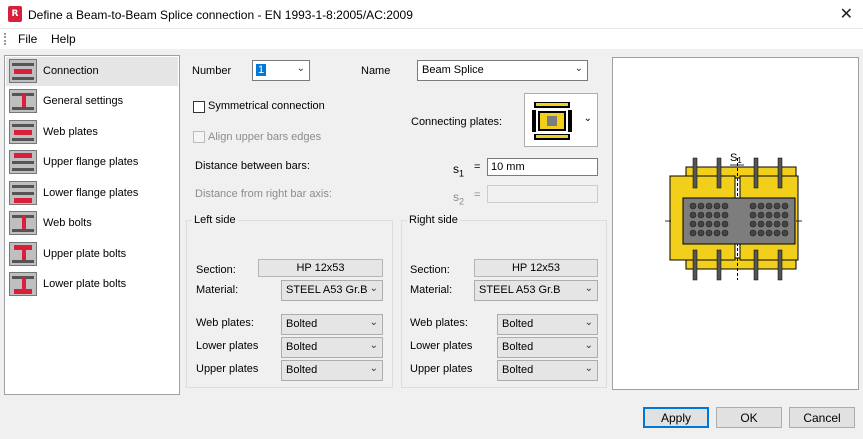 Image resolution: width=863 pixels, height=439 pixels. I want to click on connecting-plates-select: ⌄, so click(561, 120).